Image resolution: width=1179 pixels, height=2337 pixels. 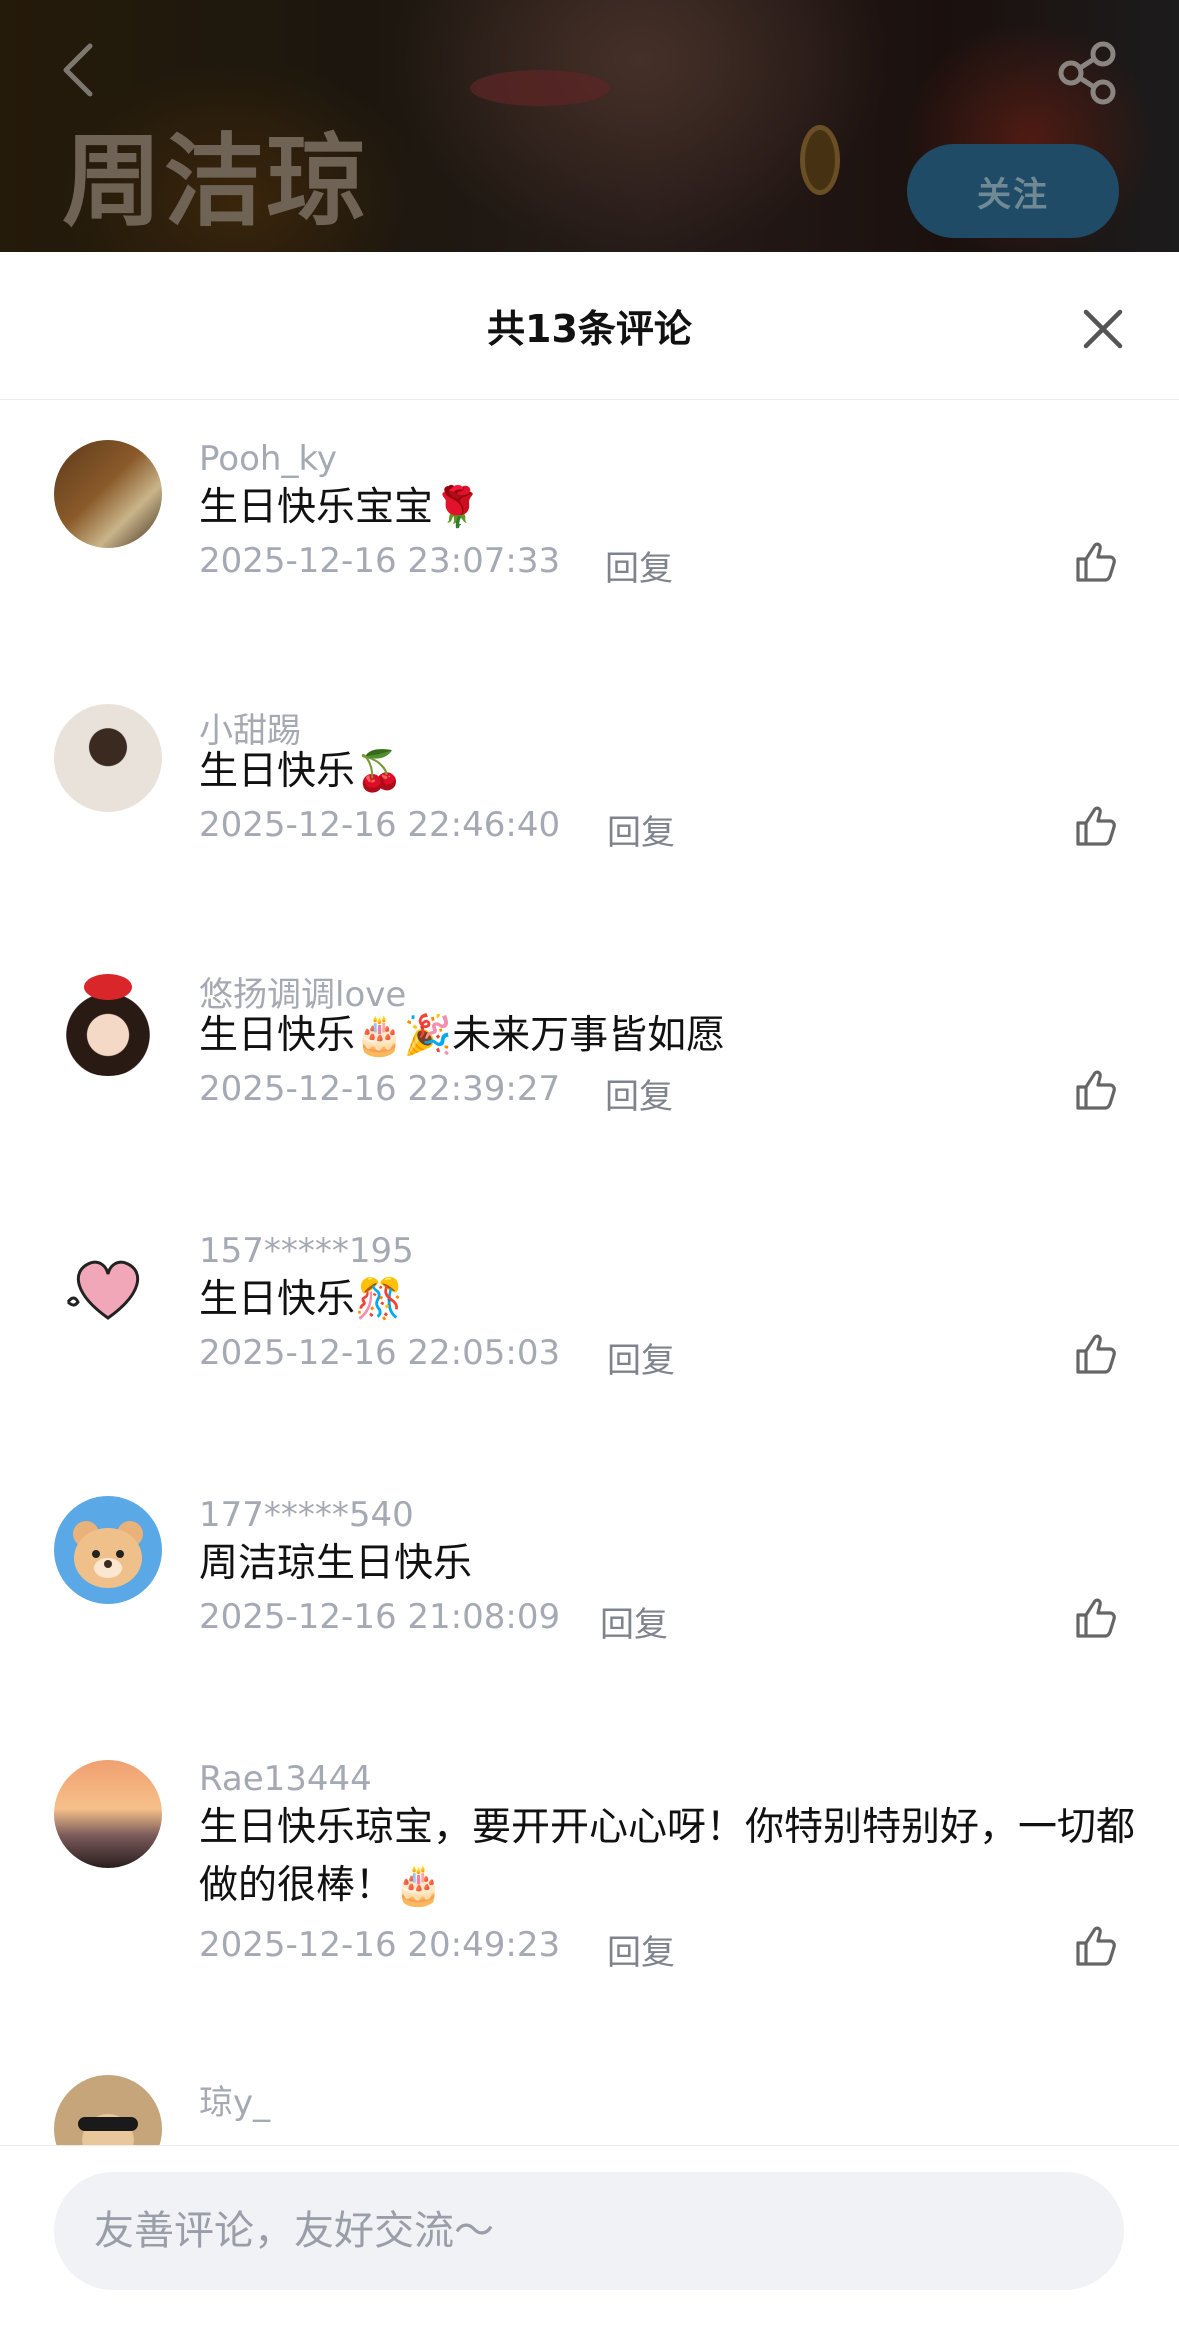 What do you see at coordinates (336, 1563) in the screenshot?
I see `comment-text: 周洁琼生日快乐` at bounding box center [336, 1563].